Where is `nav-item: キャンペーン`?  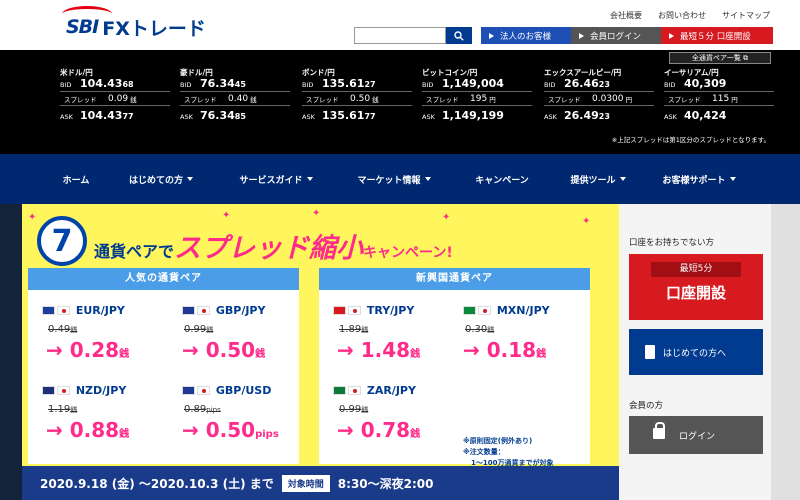
nav-item: キャンペーン is located at coordinates (502, 179).